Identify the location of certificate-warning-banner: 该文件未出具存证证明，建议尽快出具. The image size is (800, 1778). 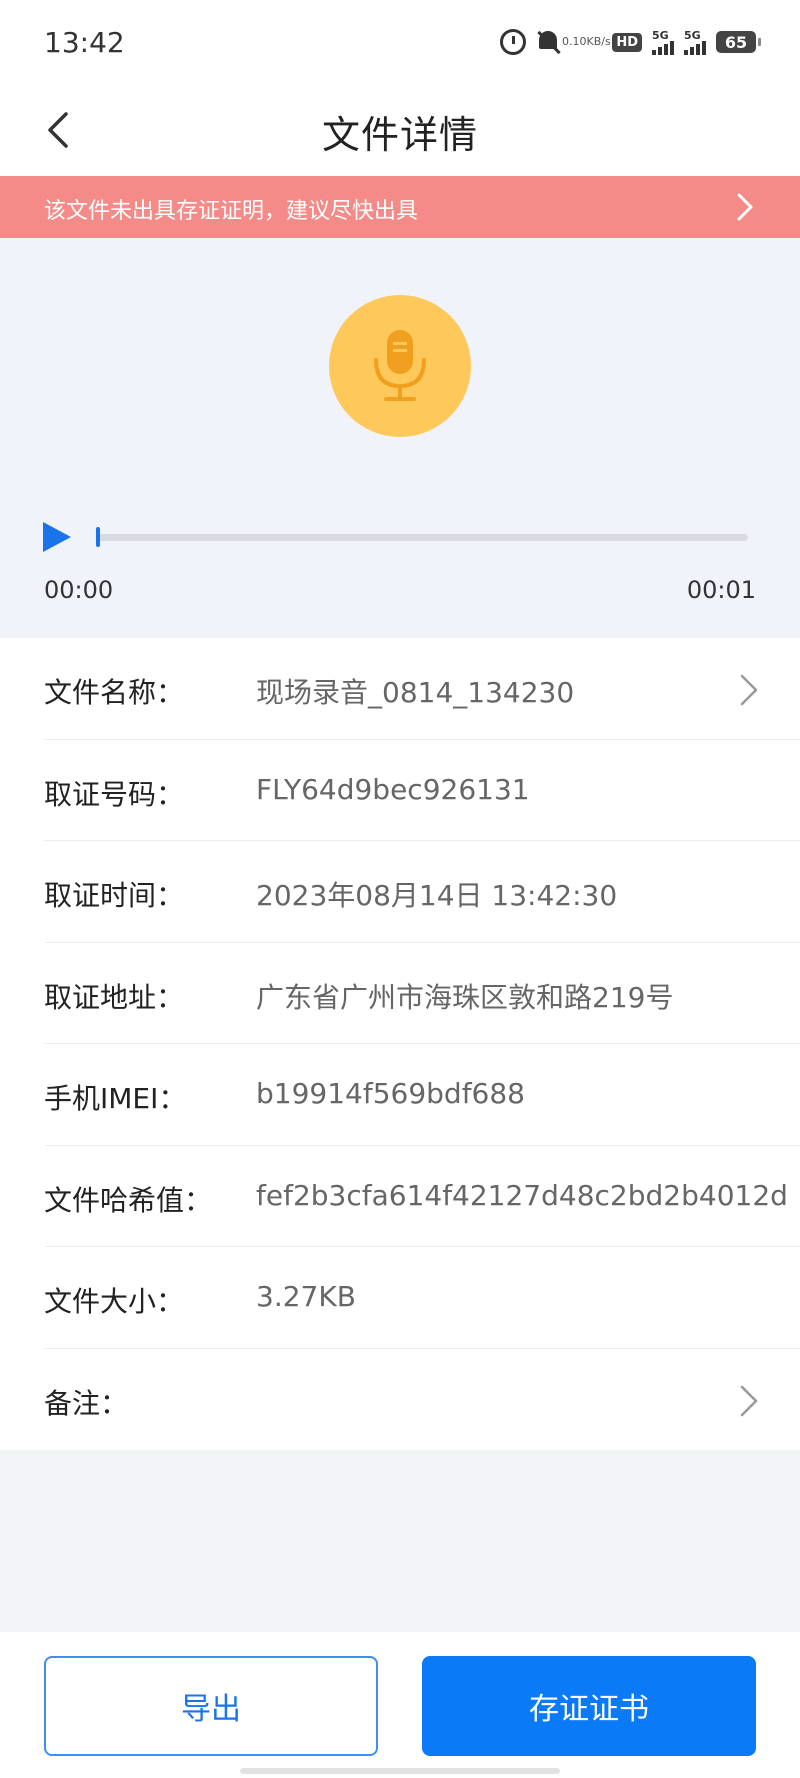
(400, 207).